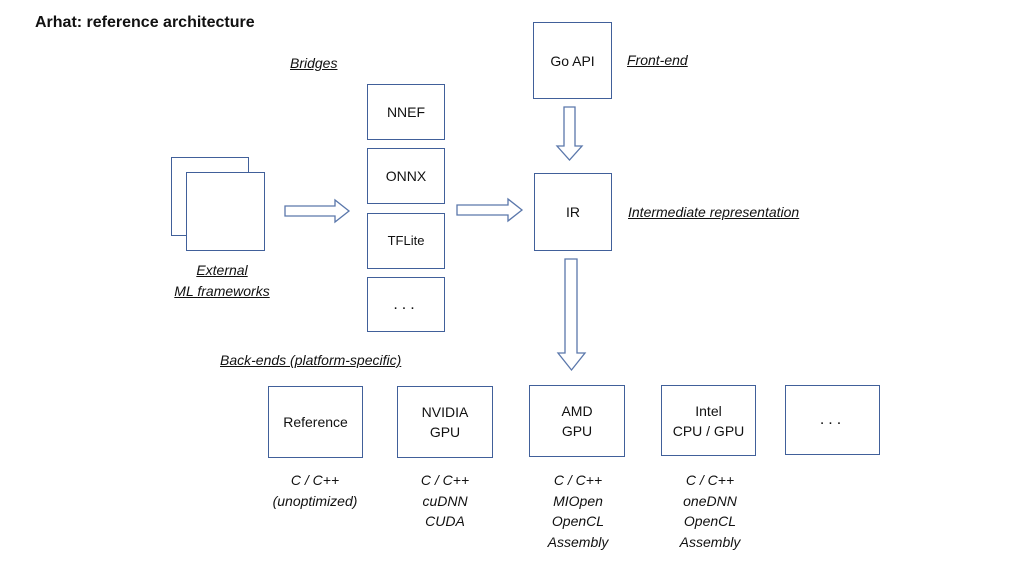 The image size is (1024, 574). What do you see at coordinates (314, 63) in the screenshot?
I see `bridges-section-label: Bridges` at bounding box center [314, 63].